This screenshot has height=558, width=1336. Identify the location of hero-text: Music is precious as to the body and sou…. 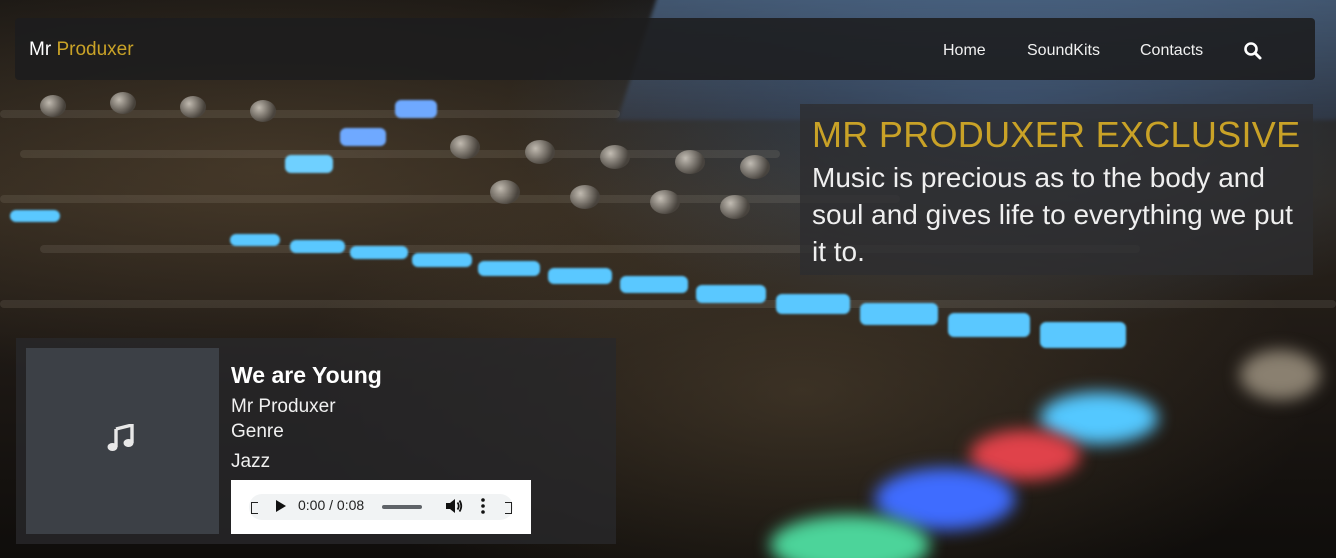
(1052, 214).